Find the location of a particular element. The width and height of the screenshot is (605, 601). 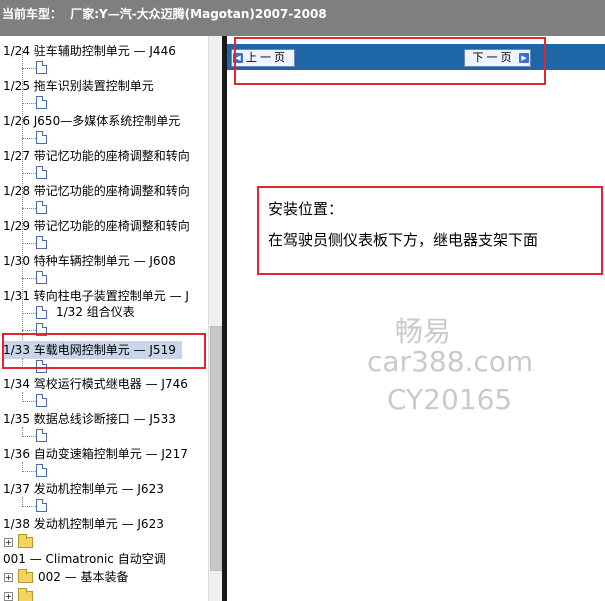

tree-item-1-25: 1/25 拖车识别装置控制单元 is located at coordinates (104, 86).